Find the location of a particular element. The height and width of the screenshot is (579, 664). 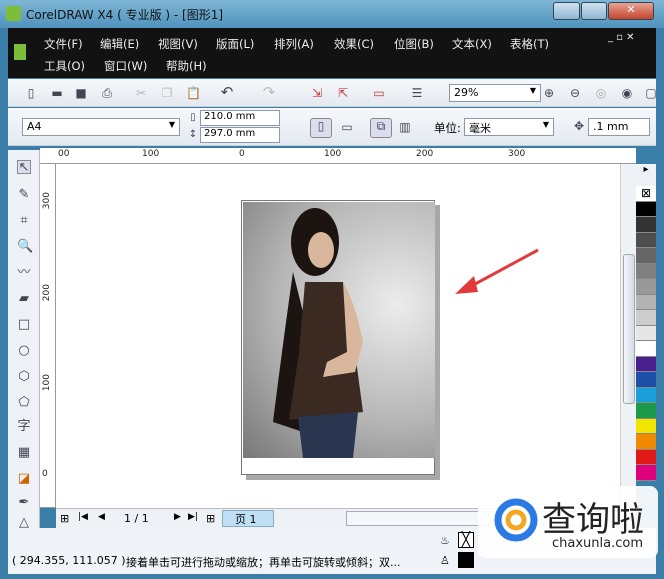

vertical-ruler: 300 200 100 0 is located at coordinates (48, 336).